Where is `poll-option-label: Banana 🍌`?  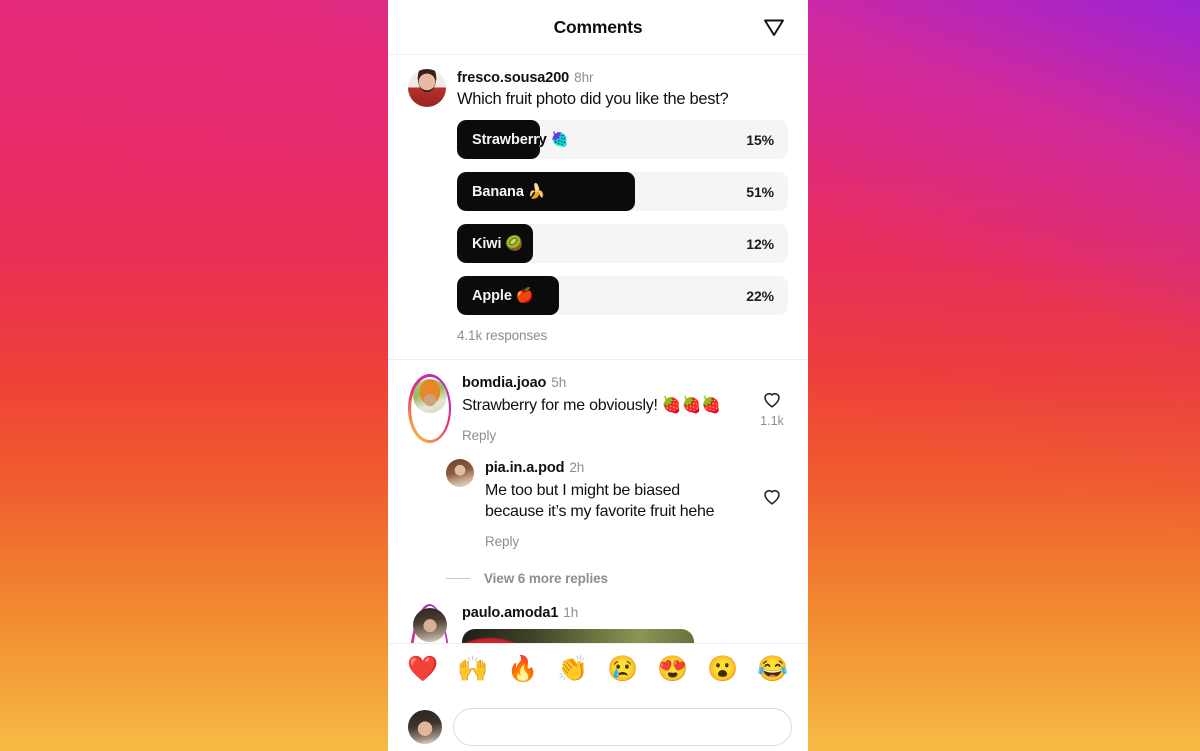
poll-option-label: Banana 🍌 is located at coordinates (509, 192).